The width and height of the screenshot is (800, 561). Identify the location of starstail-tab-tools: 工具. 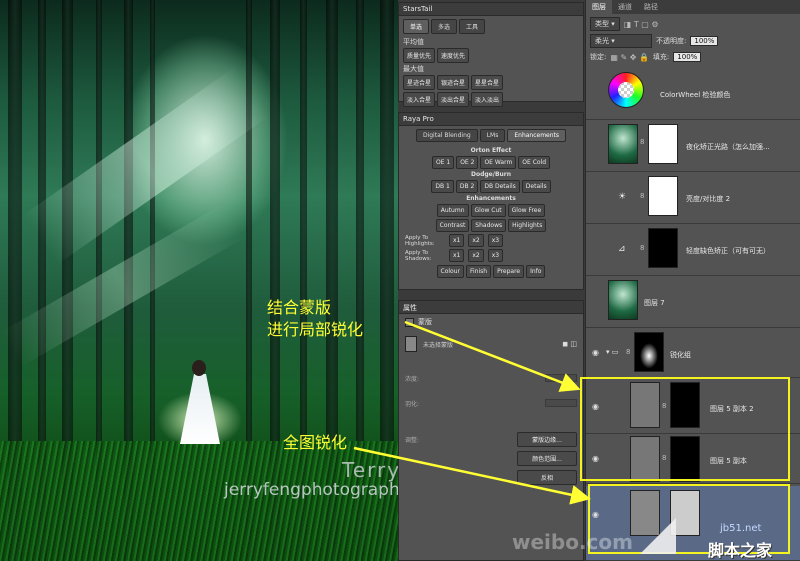
(472, 26).